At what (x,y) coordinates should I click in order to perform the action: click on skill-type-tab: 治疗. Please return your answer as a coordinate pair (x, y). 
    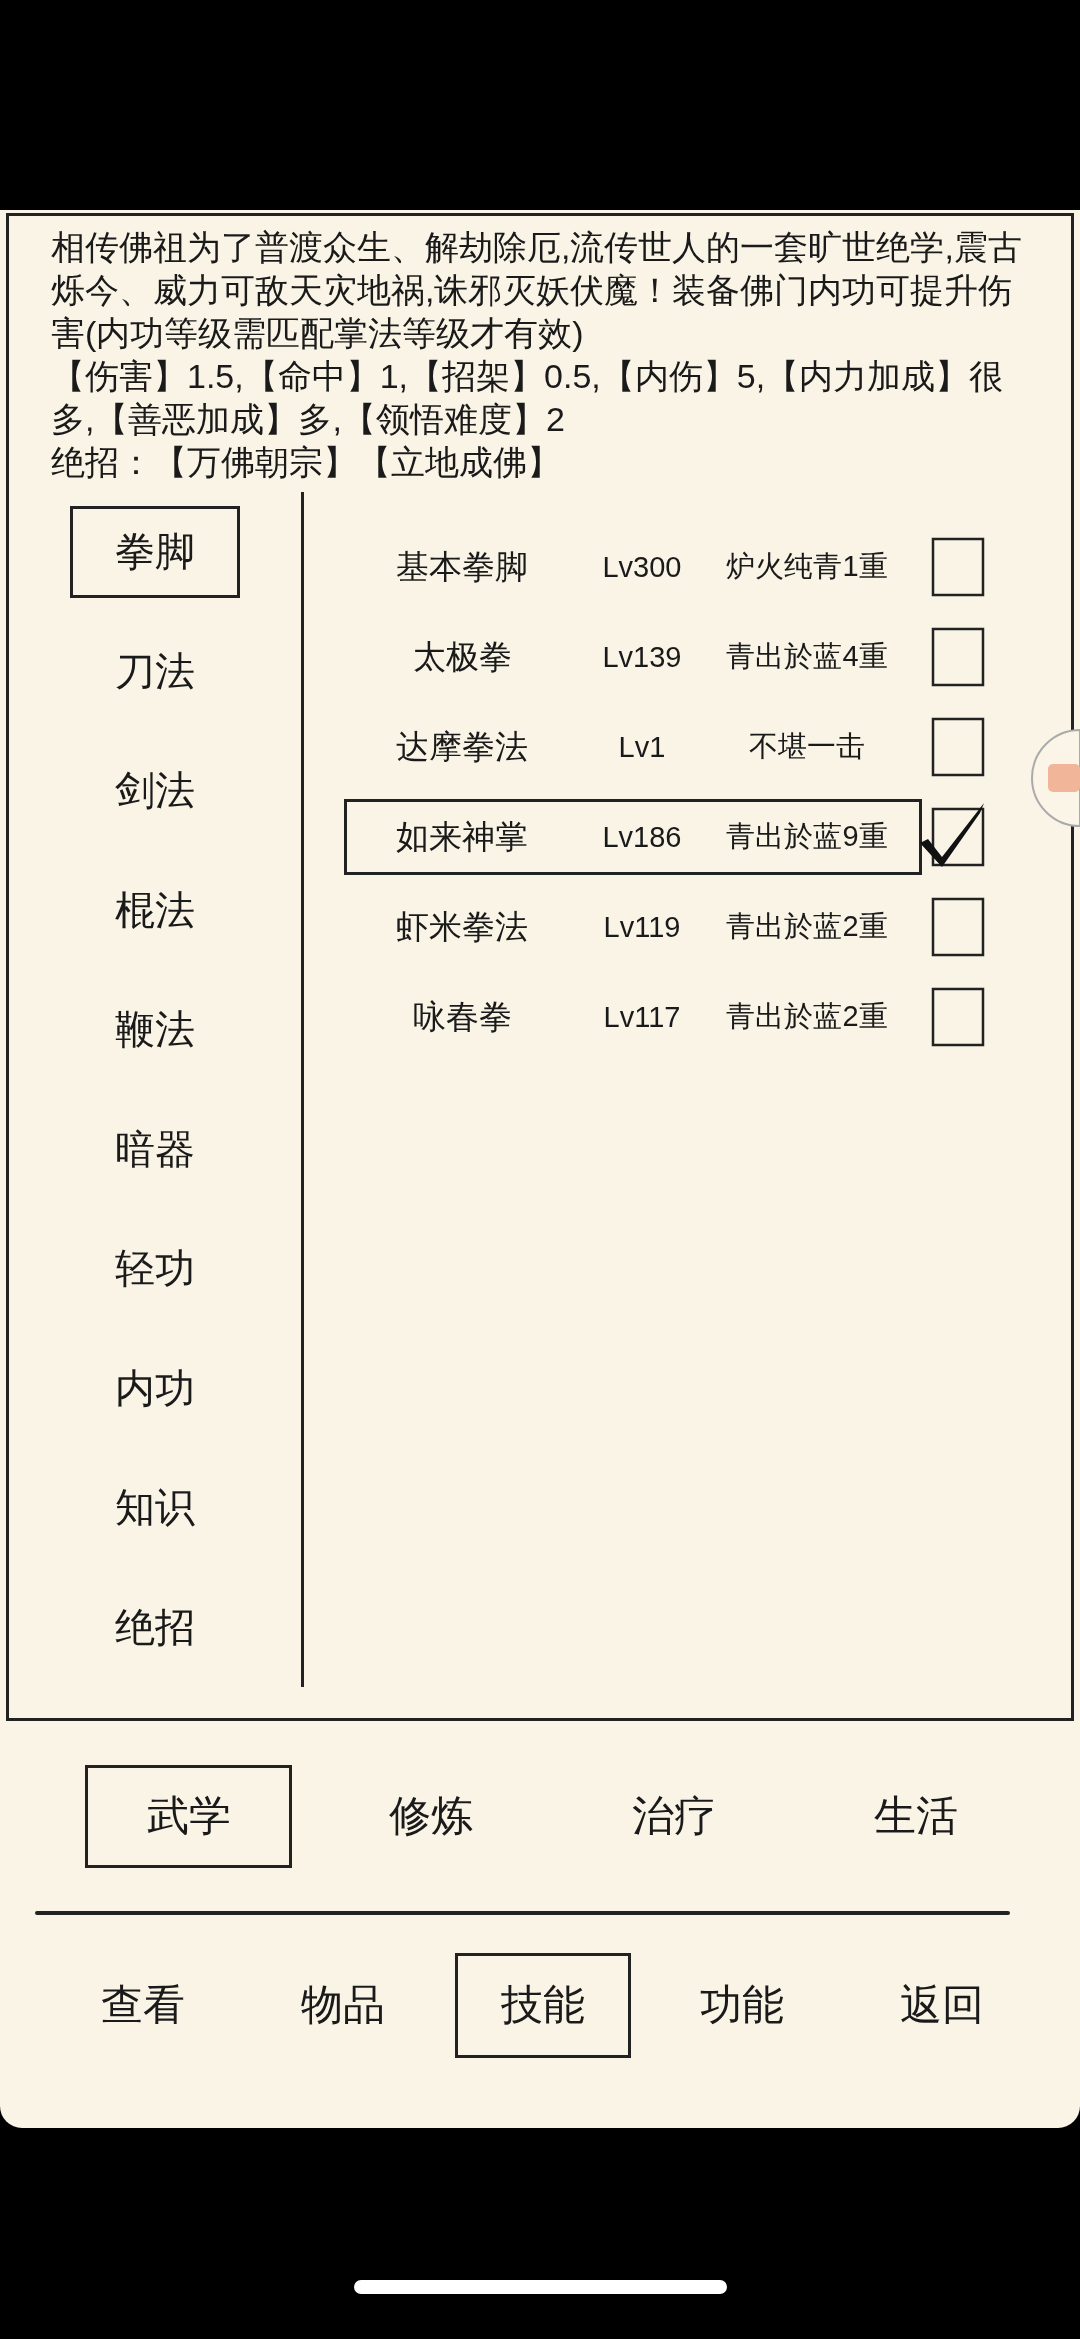
    Looking at the image, I should click on (674, 1816).